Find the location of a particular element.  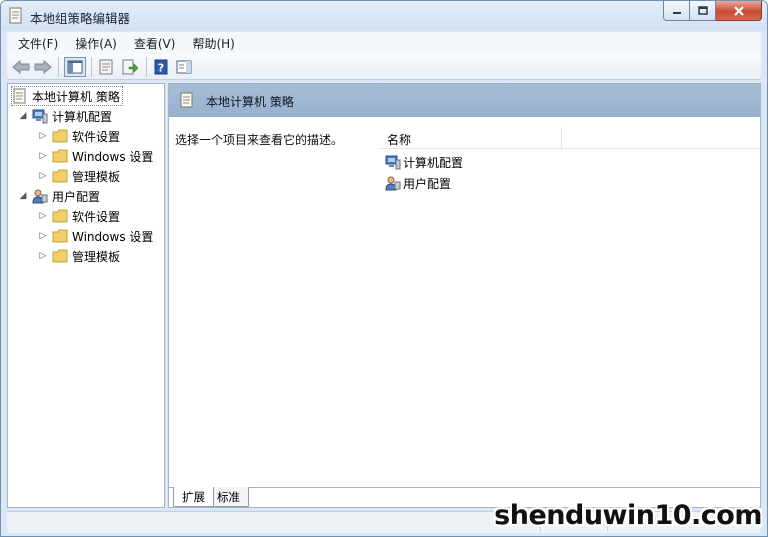

help-button: ? is located at coordinates (161, 67).